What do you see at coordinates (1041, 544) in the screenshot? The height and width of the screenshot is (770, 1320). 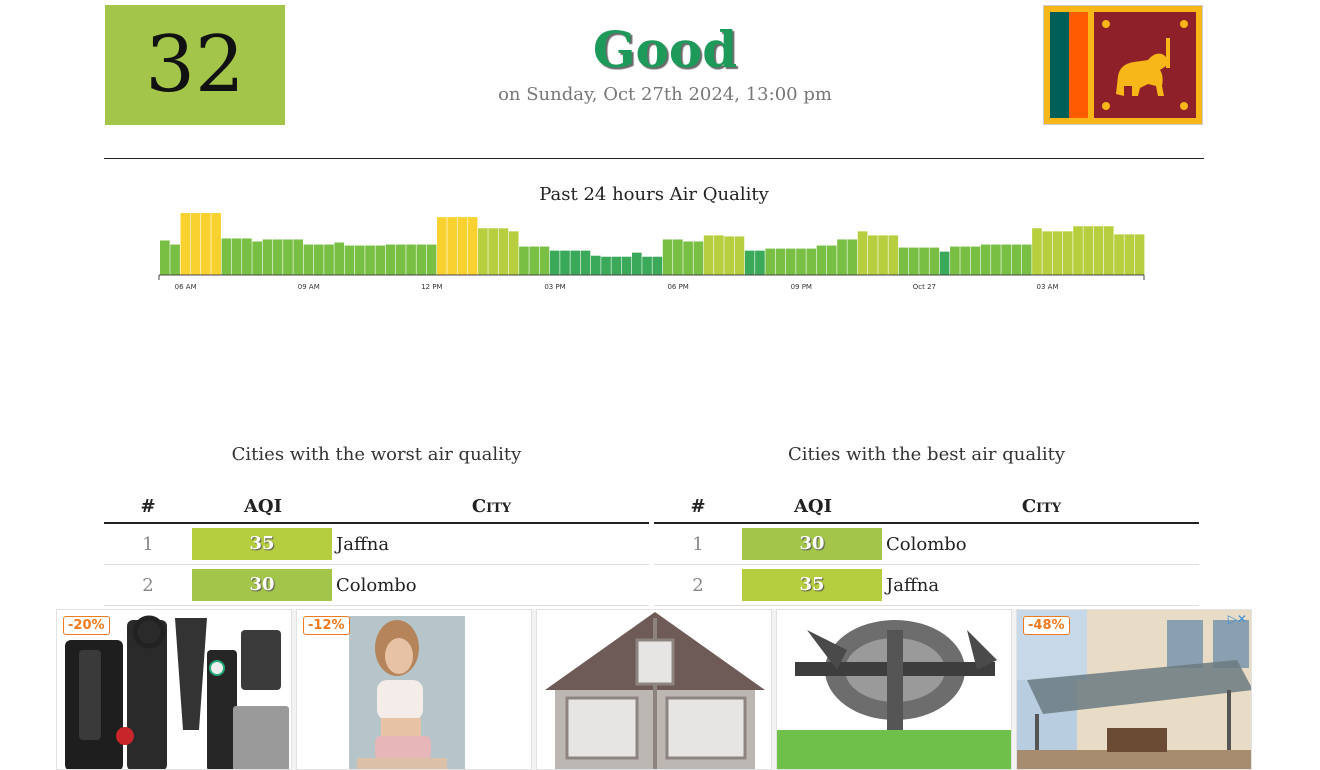 I see `city-link: Colombo` at bounding box center [1041, 544].